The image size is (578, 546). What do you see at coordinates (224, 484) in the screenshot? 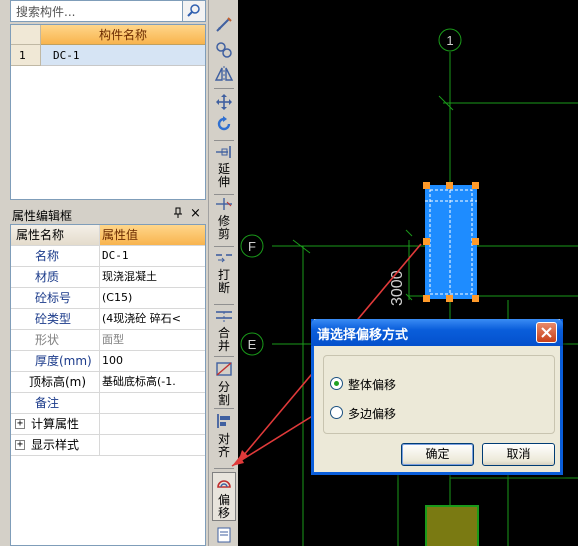
I see `offset-icon` at bounding box center [224, 484].